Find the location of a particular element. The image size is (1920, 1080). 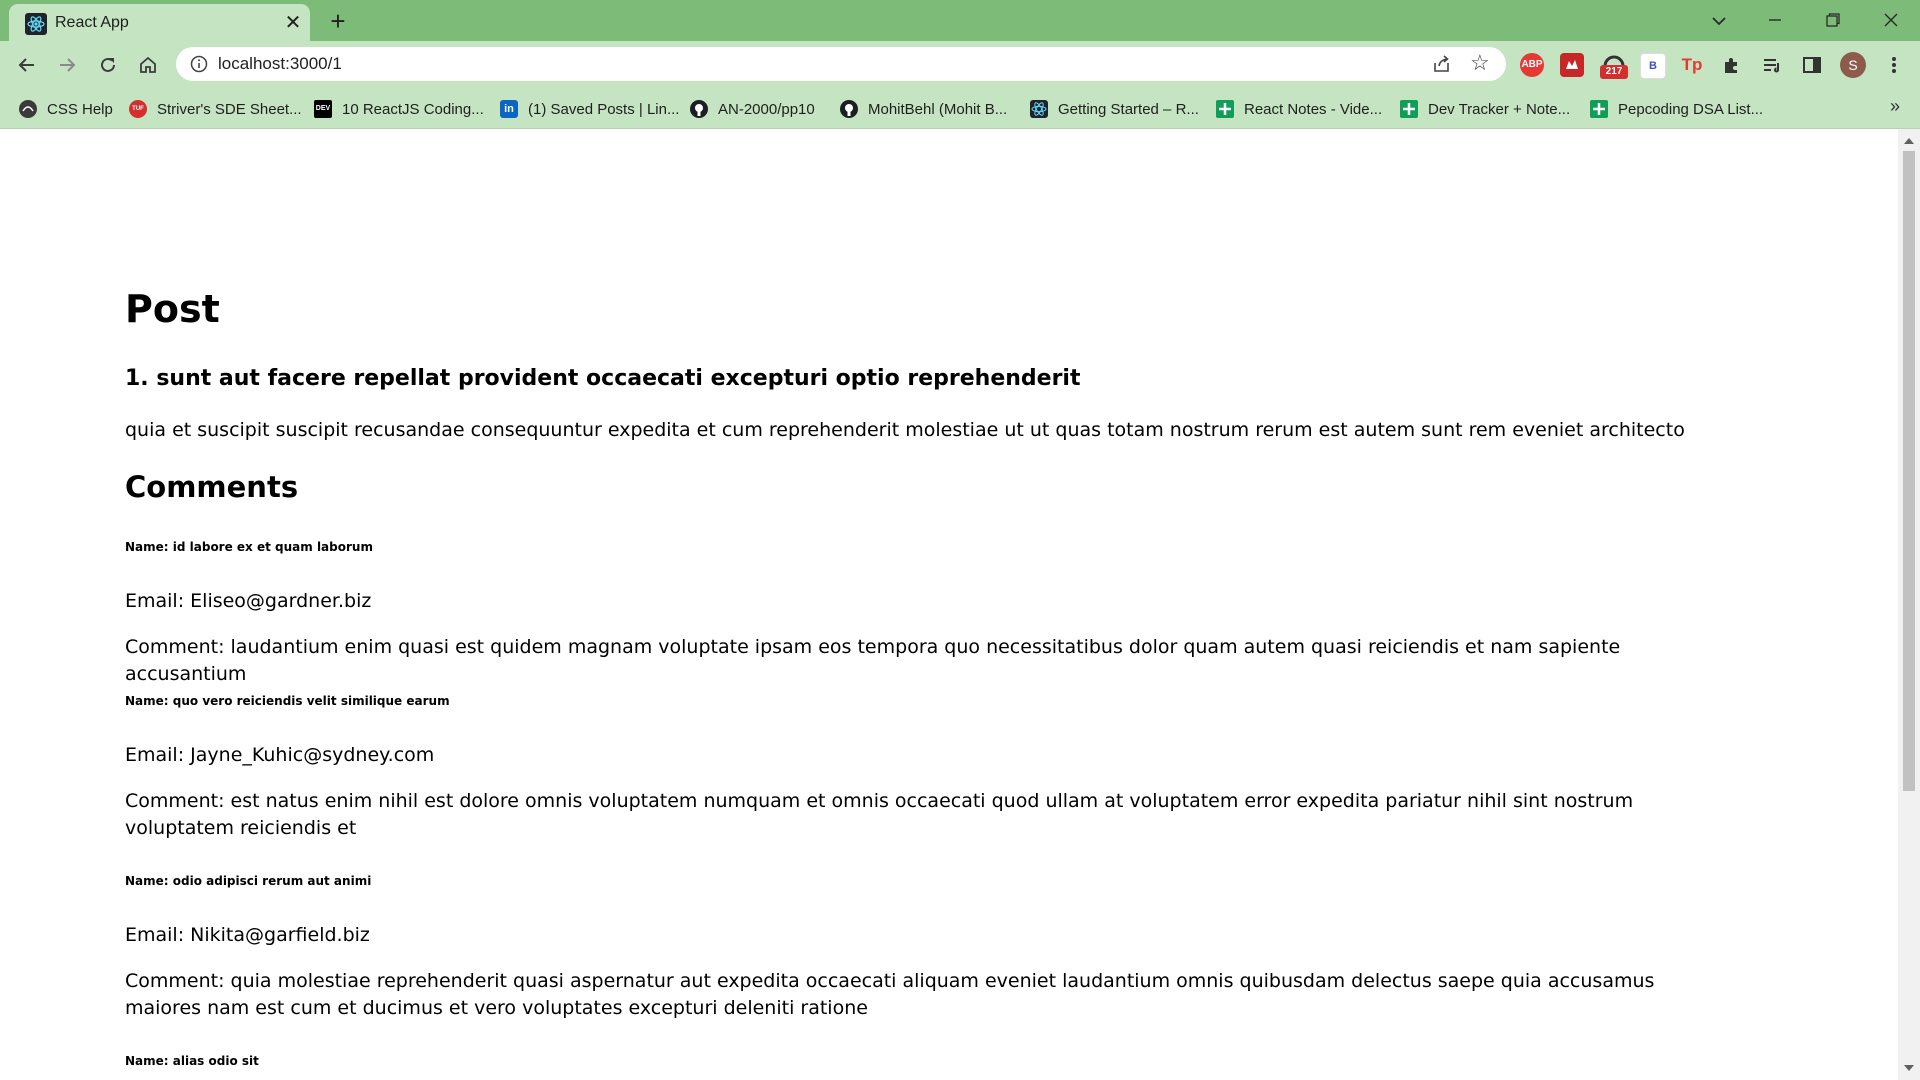

bookmark-label: AN-2000/pp10 is located at coordinates (766, 109).